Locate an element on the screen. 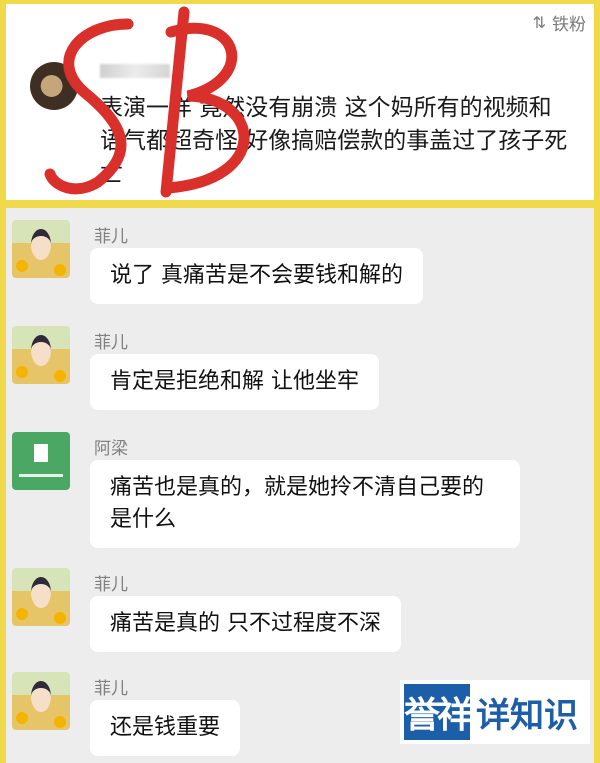 Image resolution: width=600 pixels, height=763 pixels. message-bubble: 肯定是拒绝和解 让他坐牢 is located at coordinates (234, 382).